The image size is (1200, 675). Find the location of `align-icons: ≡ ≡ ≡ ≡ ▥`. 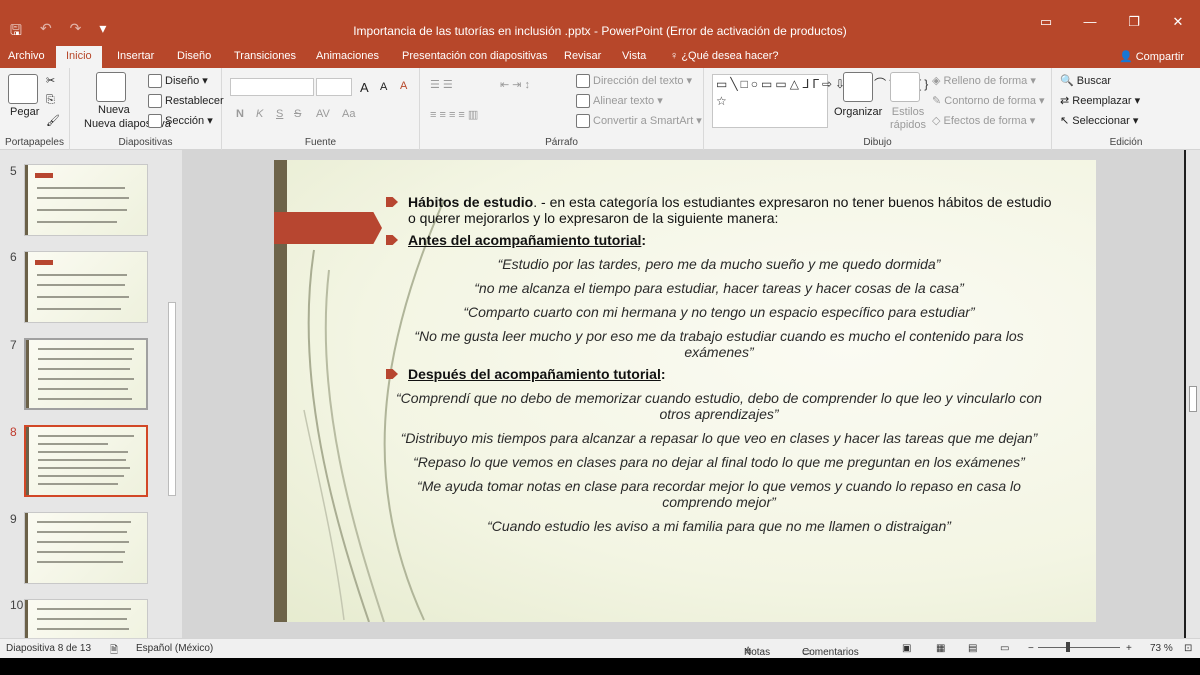

align-icons: ≡ ≡ ≡ ≡ ▥ is located at coordinates (454, 114).